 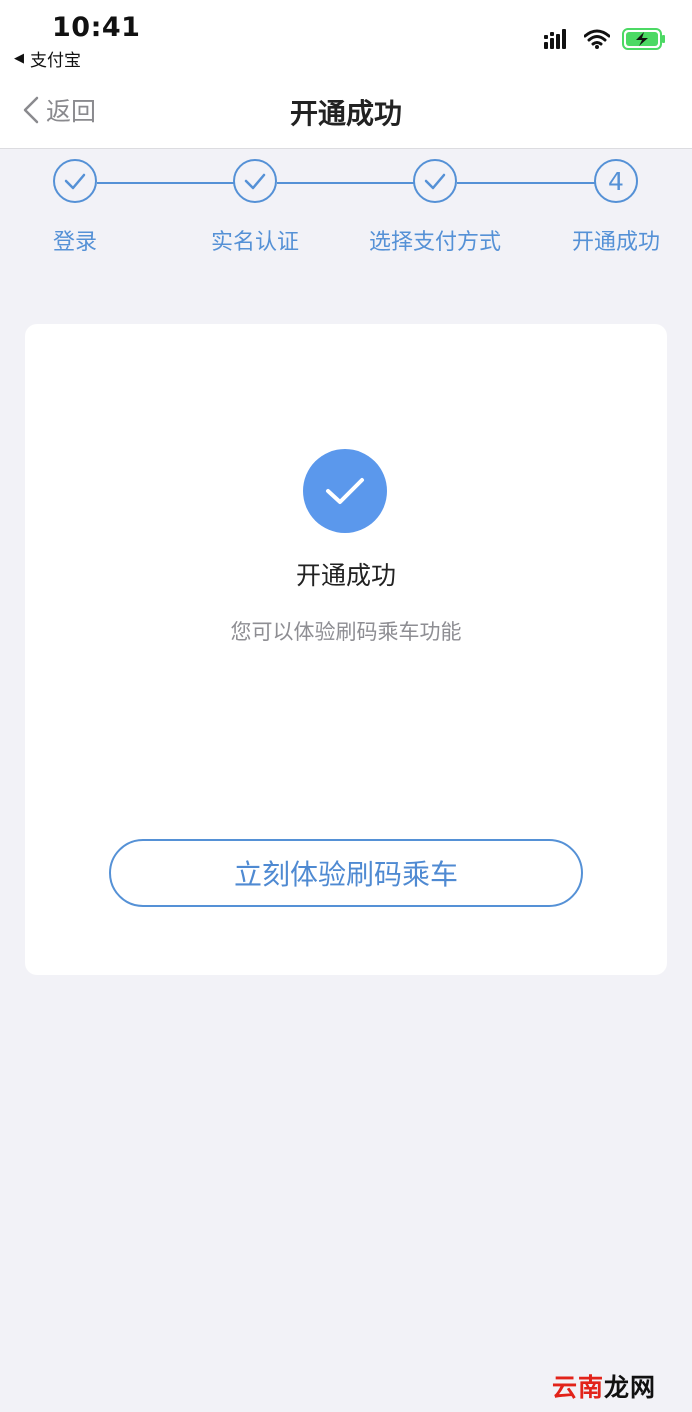 What do you see at coordinates (255, 242) in the screenshot?
I see `step-label-verification: 实名认证` at bounding box center [255, 242].